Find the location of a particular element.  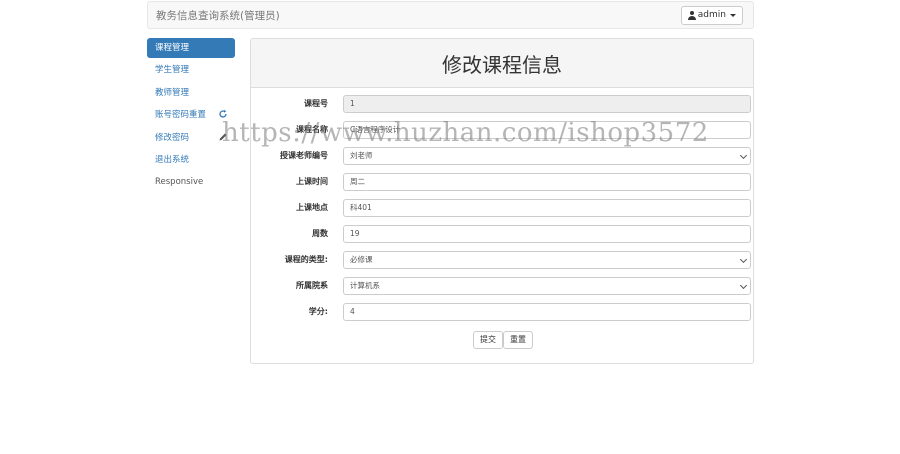

form-row-type: 课程的类型: 必修课 is located at coordinates (502, 260).